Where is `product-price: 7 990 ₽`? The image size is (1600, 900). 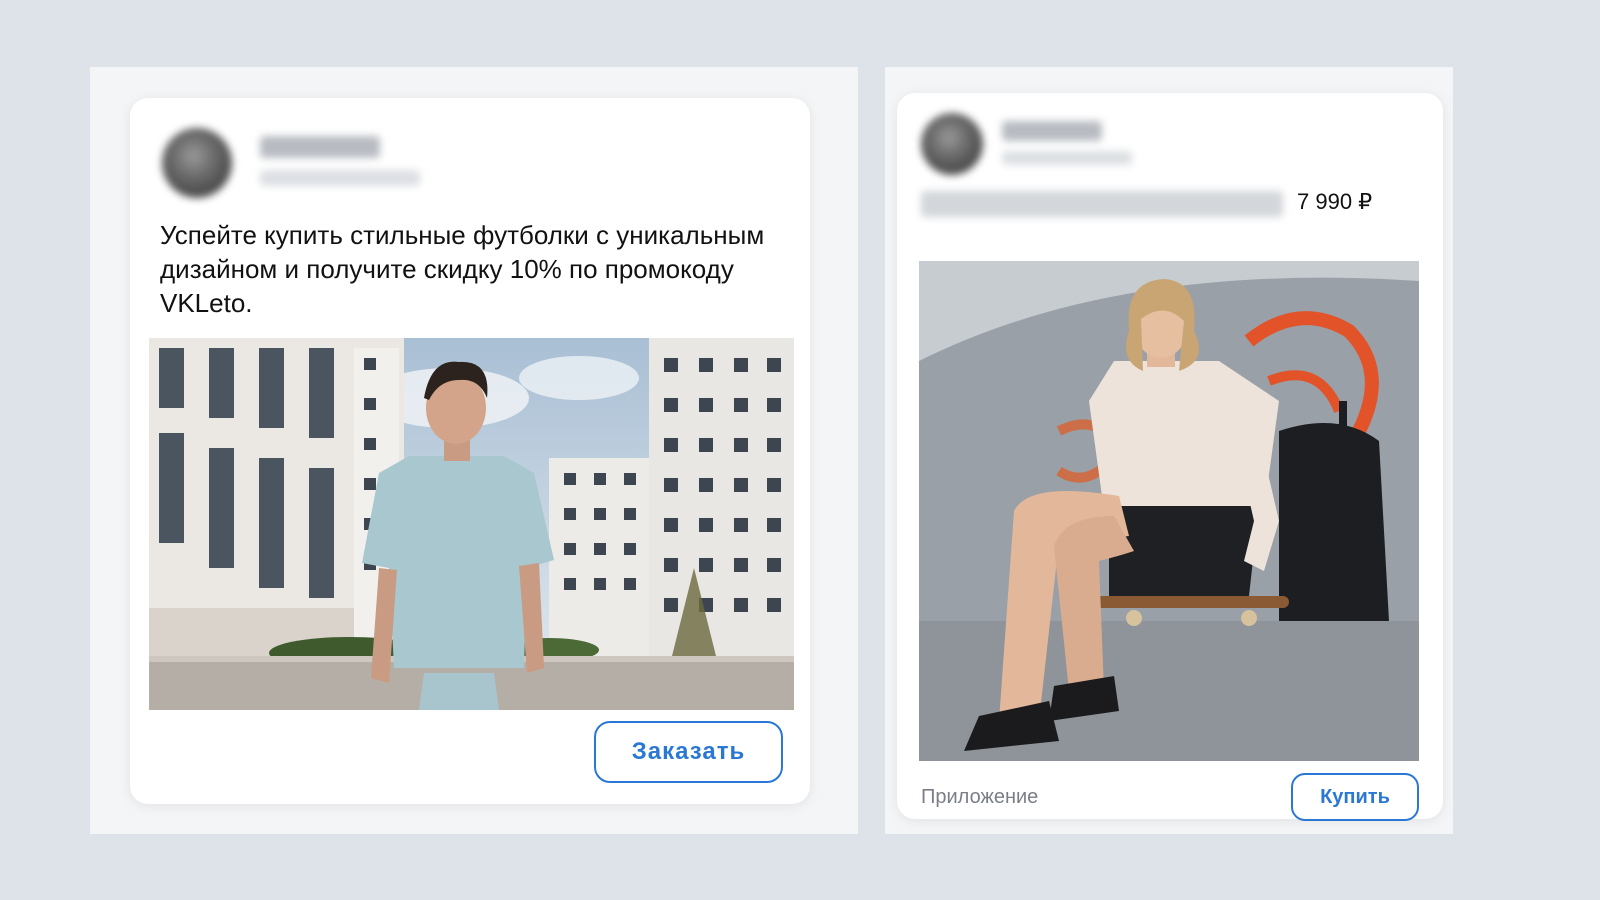
product-price: 7 990 ₽ is located at coordinates (1335, 201).